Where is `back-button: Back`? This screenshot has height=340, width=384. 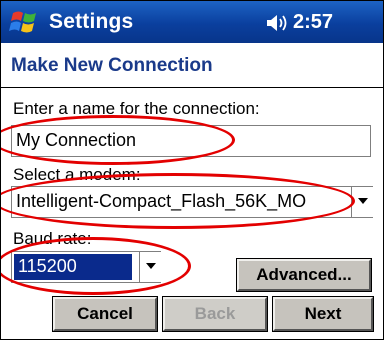
back-button: Back is located at coordinates (215, 314).